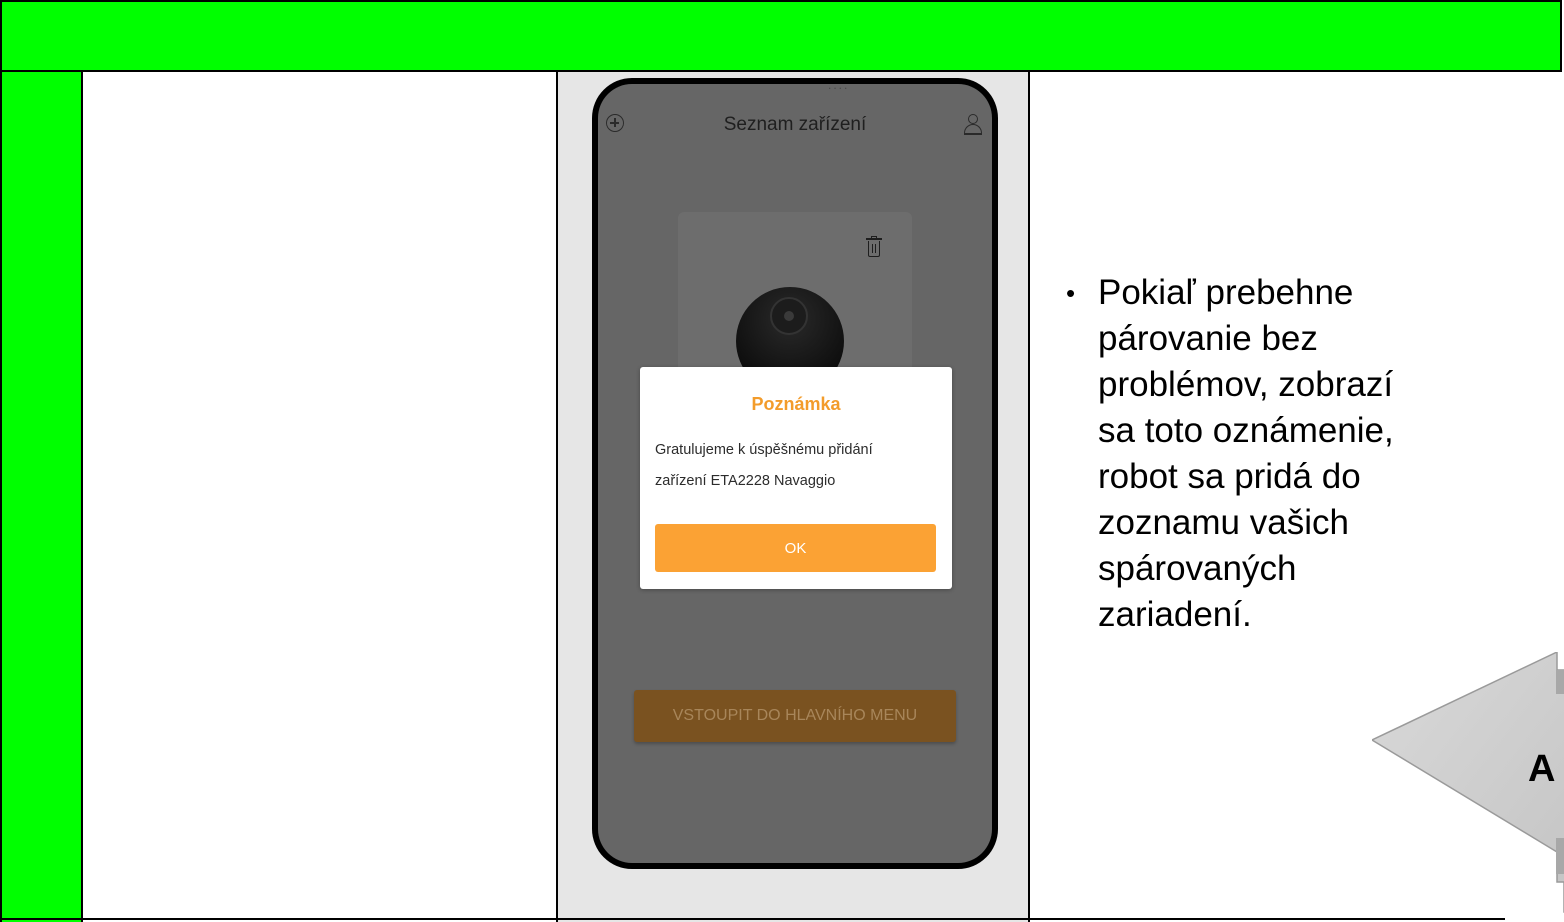  What do you see at coordinates (41, 497) in the screenshot?
I see `left-green-band` at bounding box center [41, 497].